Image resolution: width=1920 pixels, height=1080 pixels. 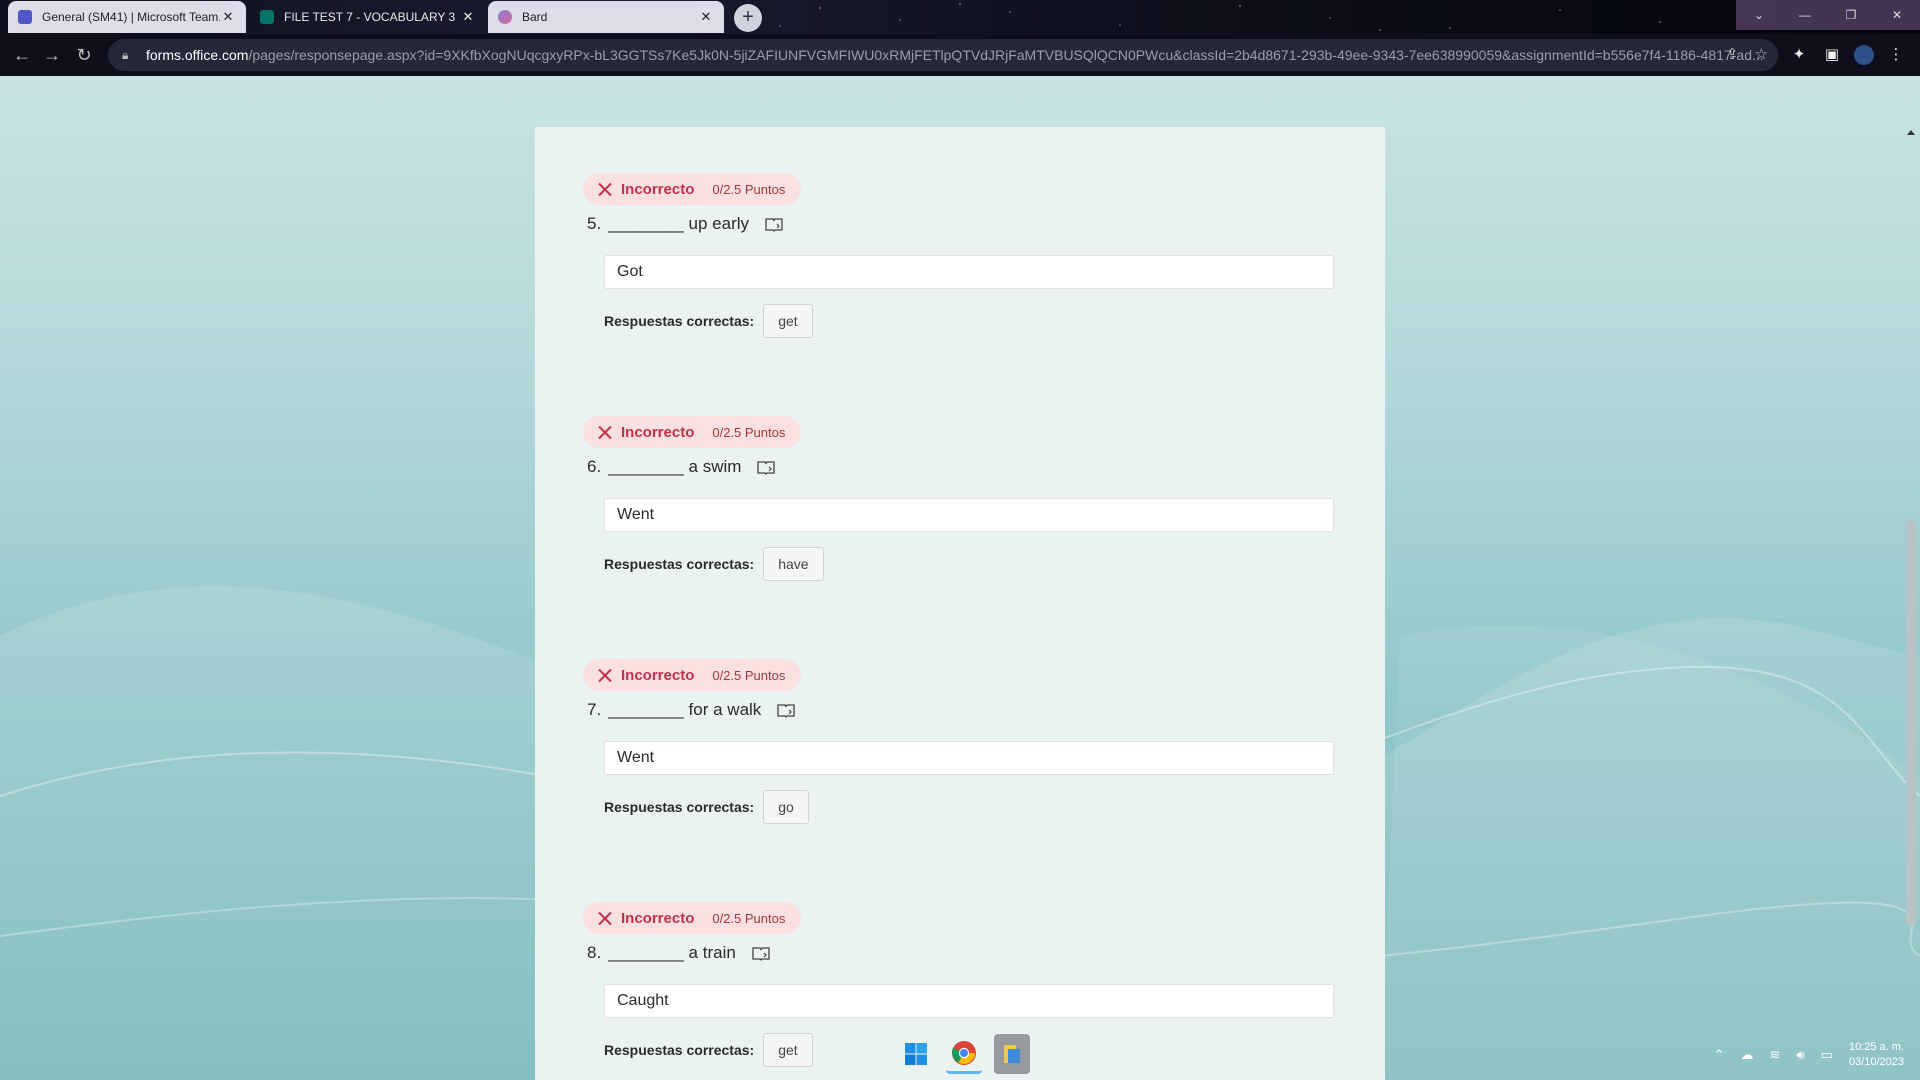 I want to click on side-panel-icon: ▣, so click(x=1832, y=55).